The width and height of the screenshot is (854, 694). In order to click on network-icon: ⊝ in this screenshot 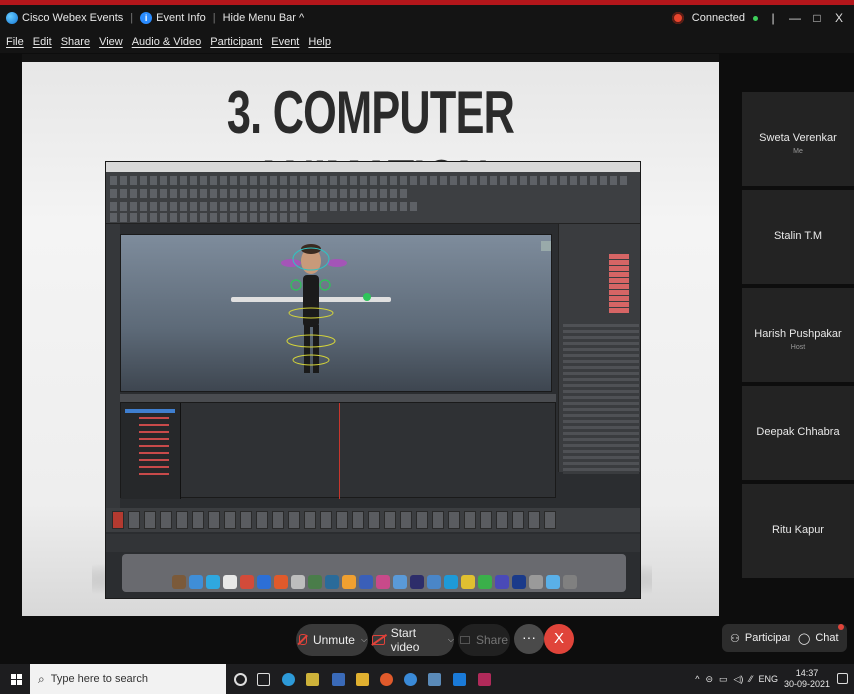, I will do `click(709, 679)`.